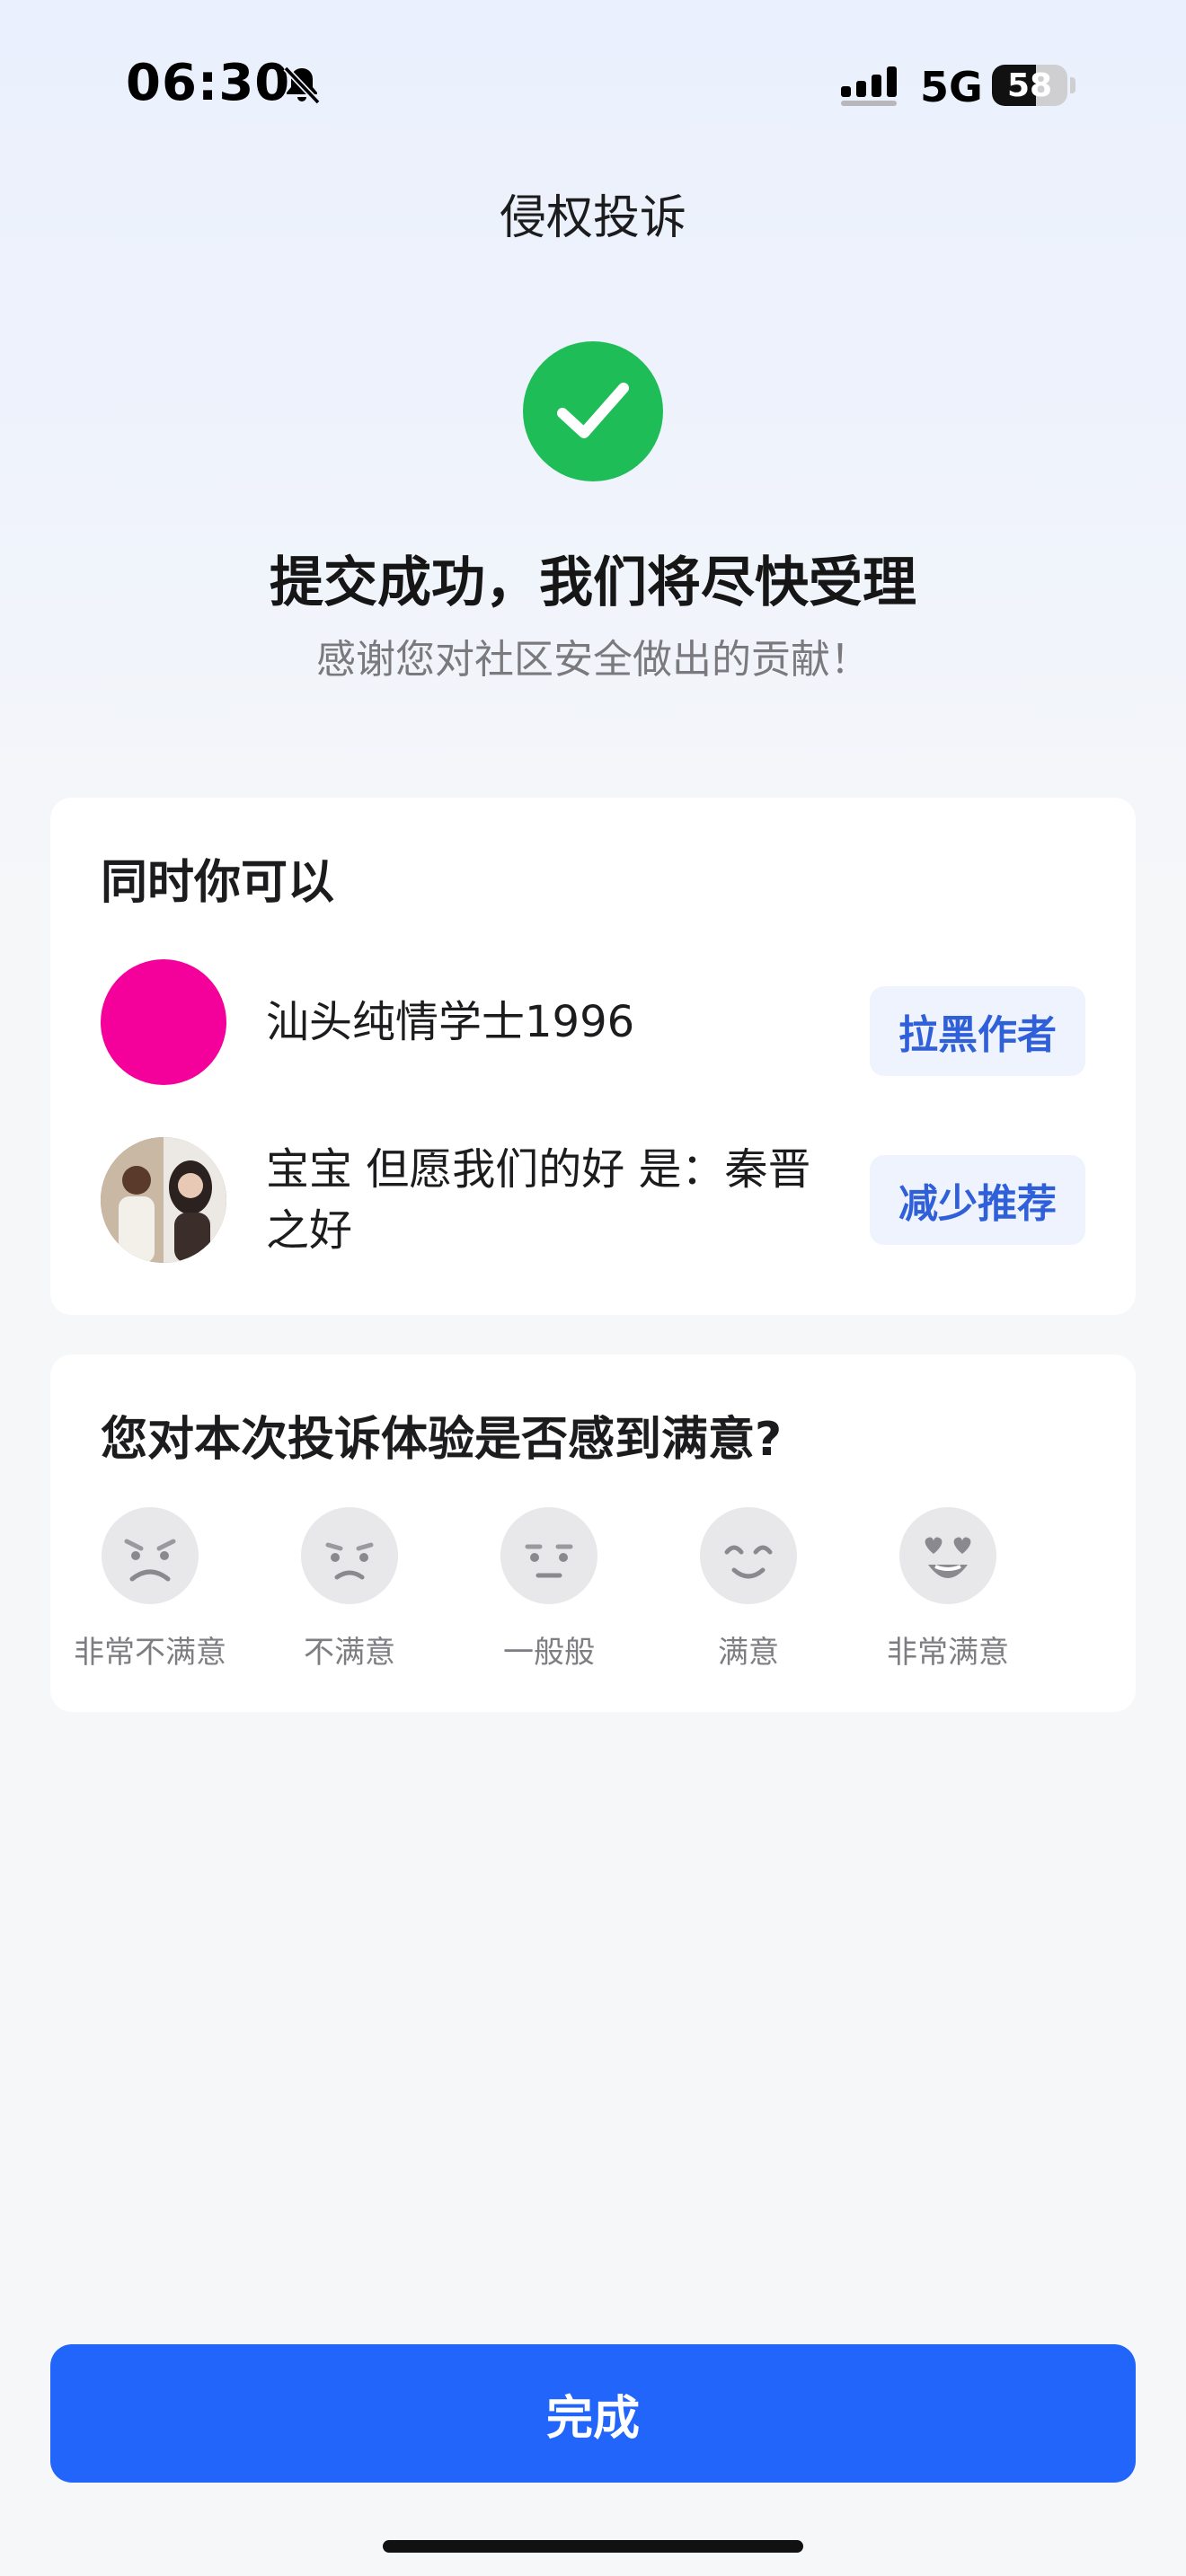  I want to click on block-author-button: 拉黑作者, so click(977, 1031).